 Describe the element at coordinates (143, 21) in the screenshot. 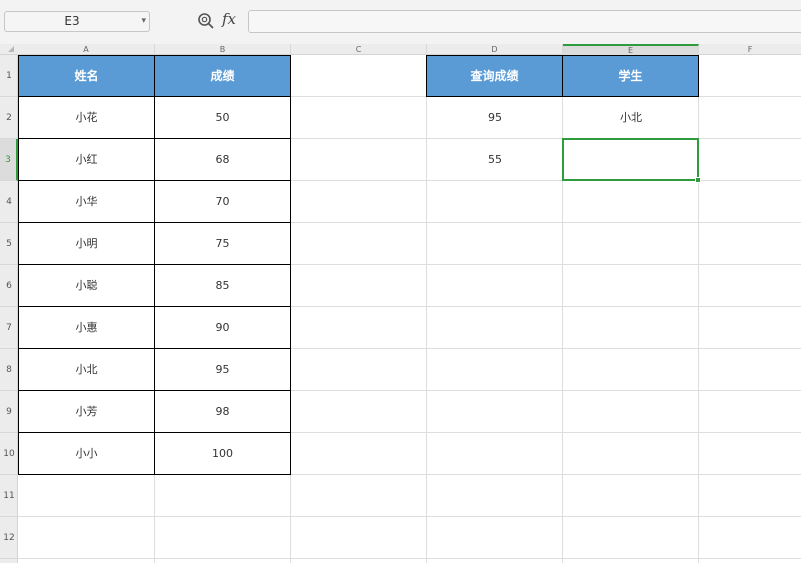

I see `chevron-down-icon: ▾` at that location.